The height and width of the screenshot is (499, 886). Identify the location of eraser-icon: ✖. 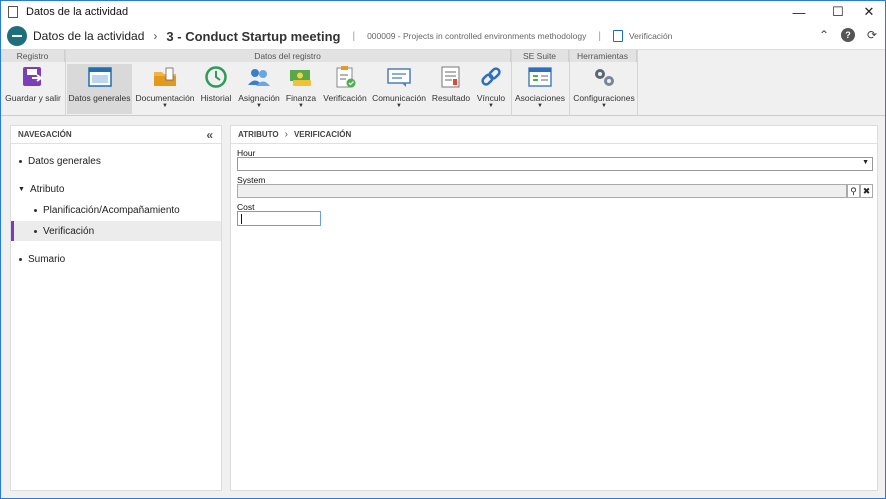
(866, 190).